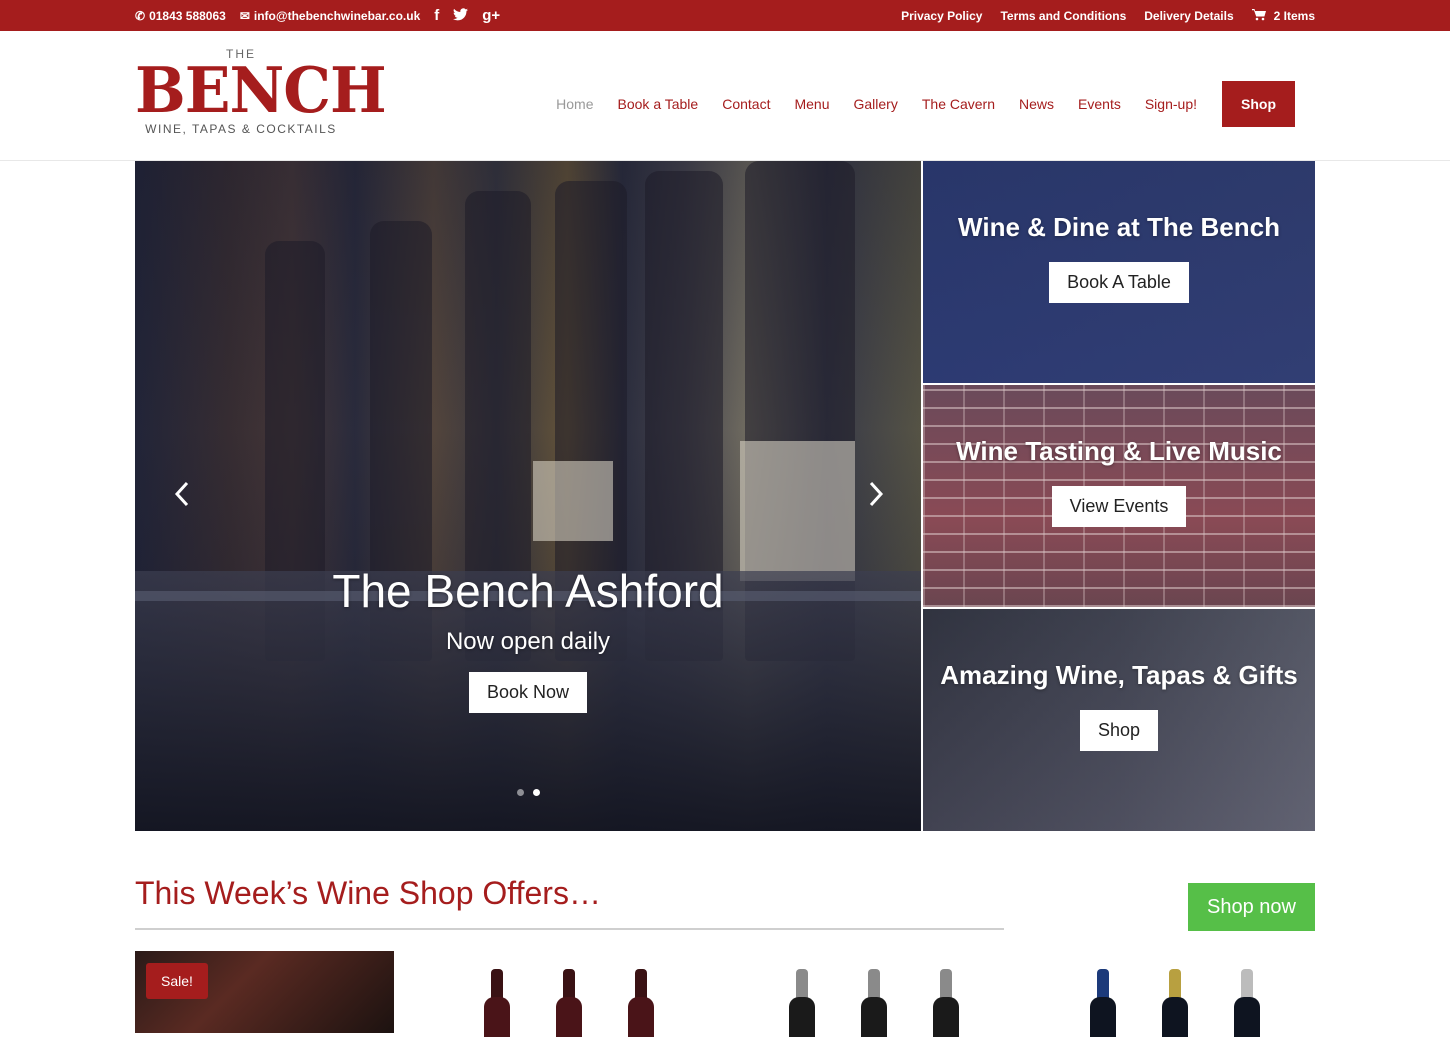 The image size is (1450, 1037). What do you see at coordinates (264, 992) in the screenshot?
I see `product-card-image: Sale!` at bounding box center [264, 992].